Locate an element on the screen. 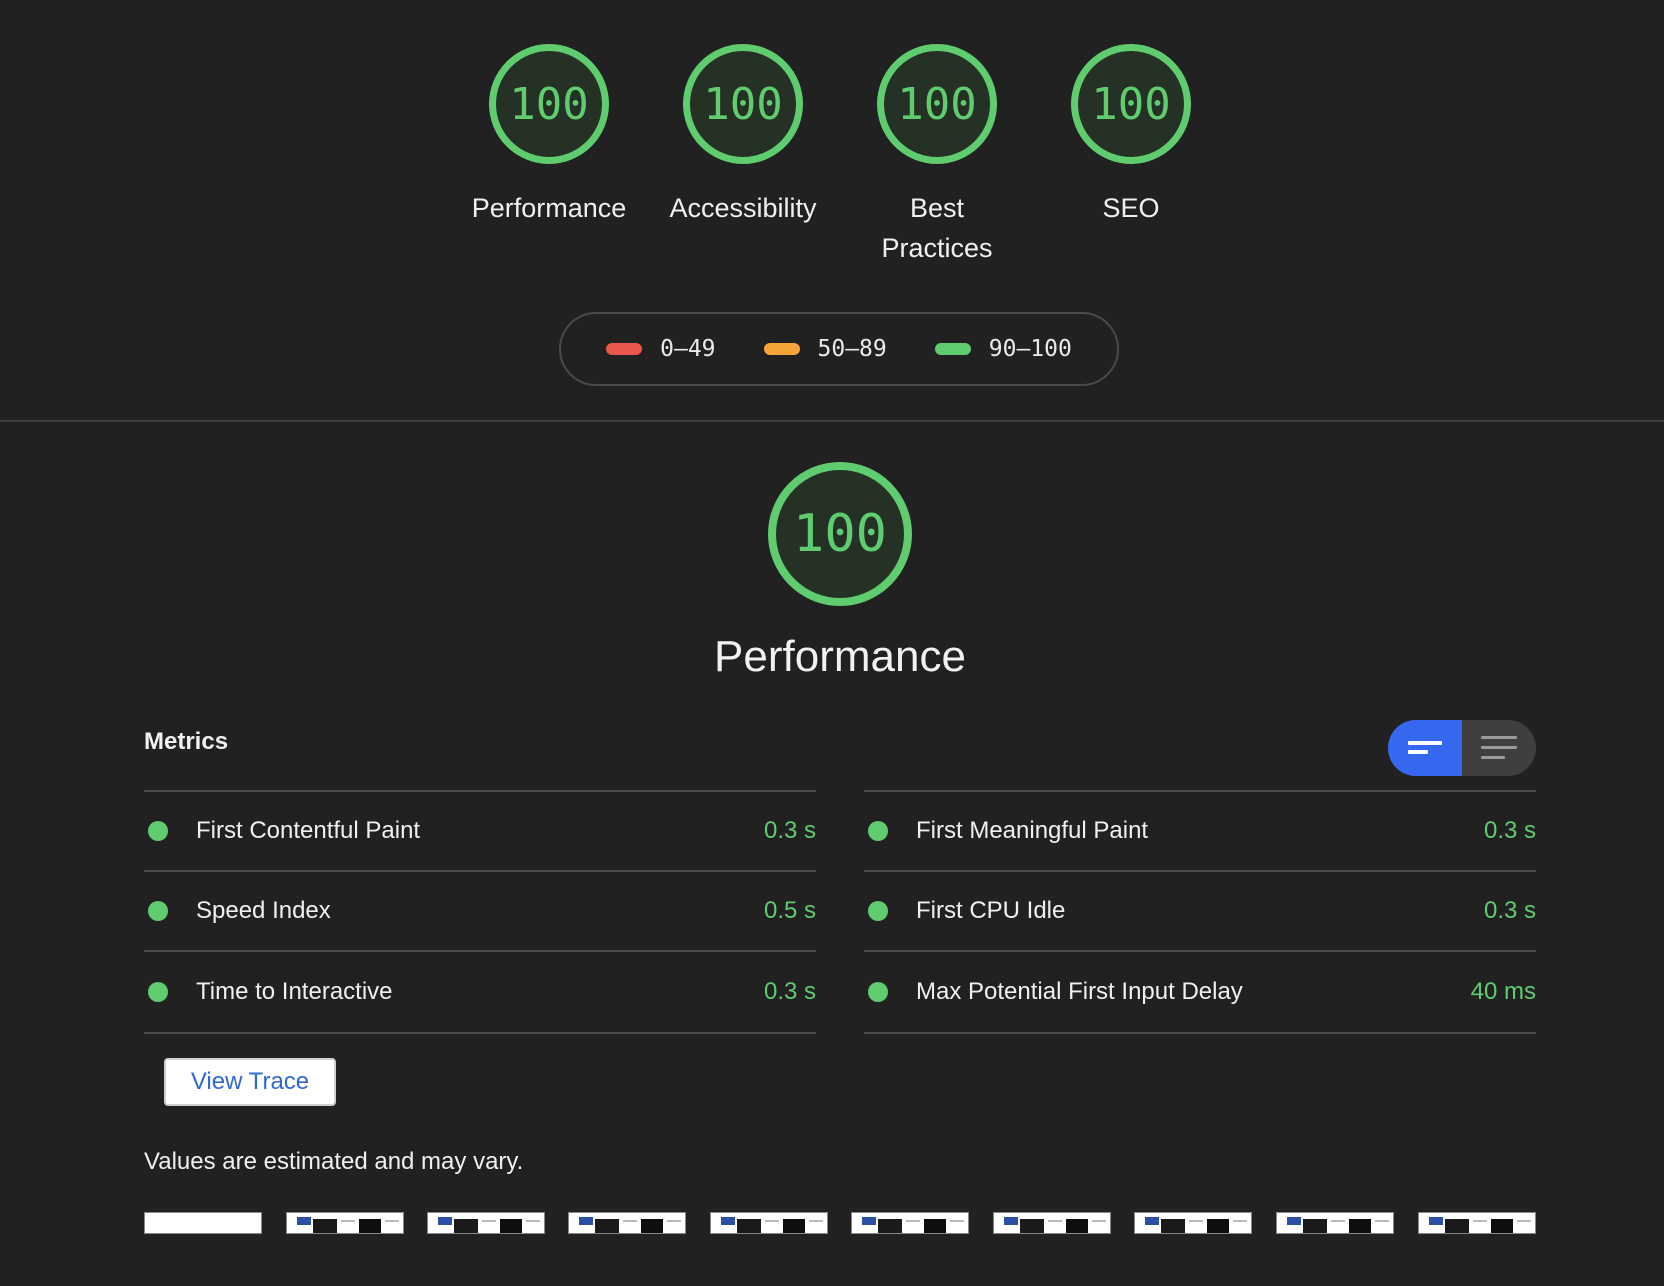 The image size is (1664, 1286). legend-range: 0–49 is located at coordinates (688, 349).